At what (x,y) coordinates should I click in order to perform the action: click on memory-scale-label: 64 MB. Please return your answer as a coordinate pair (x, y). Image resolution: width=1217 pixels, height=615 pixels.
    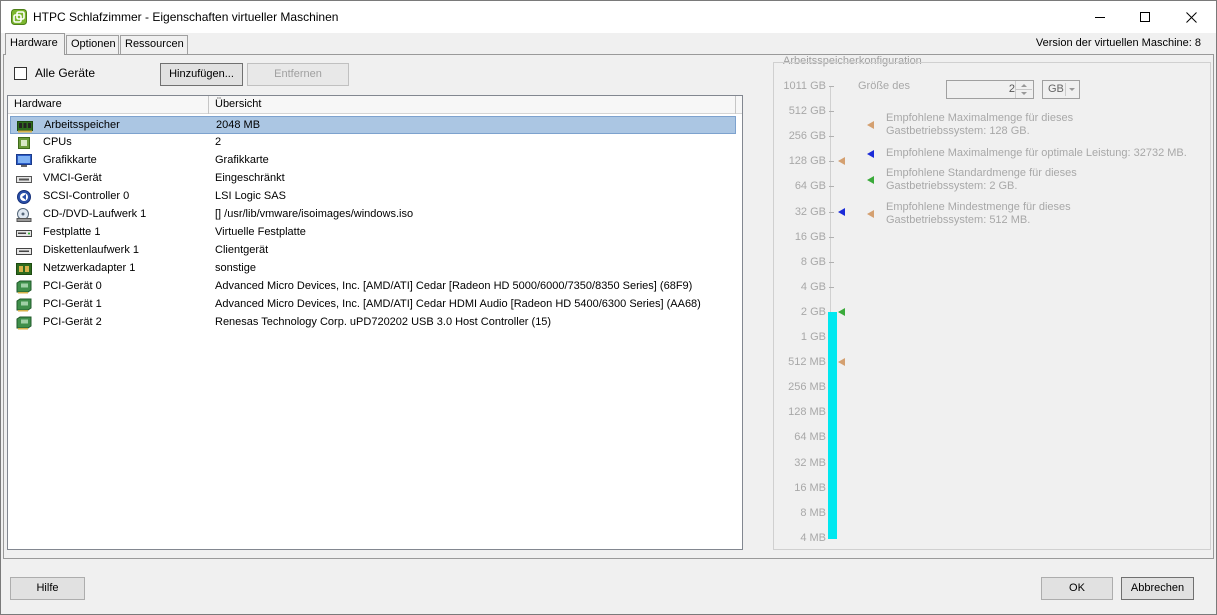
    Looking at the image, I should click on (810, 437).